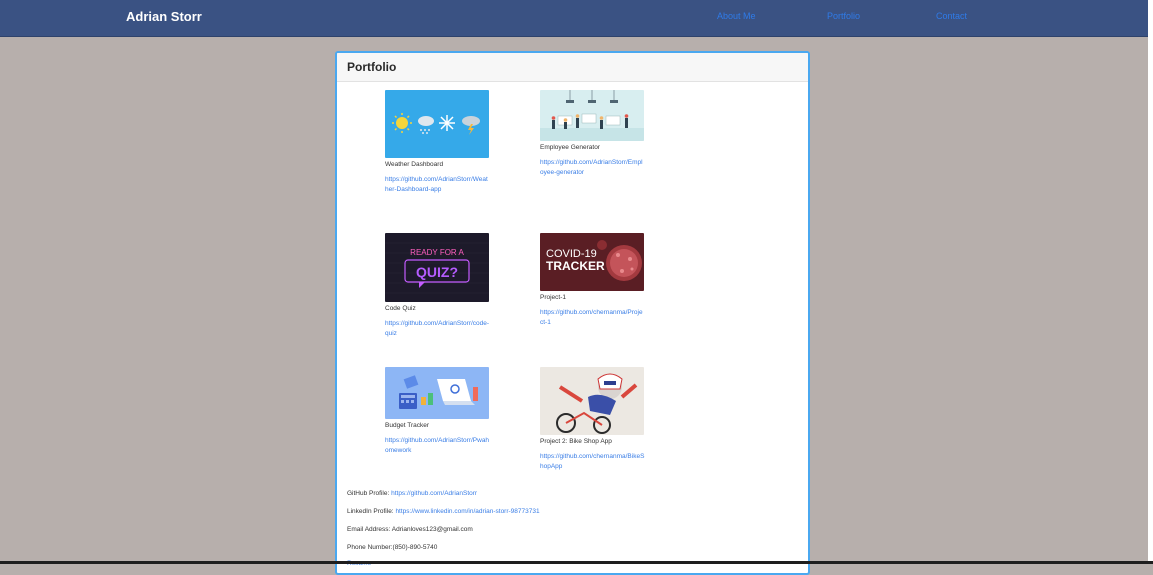  Describe the element at coordinates (592, 115) in the screenshot. I see `employee-thumbnail` at that location.